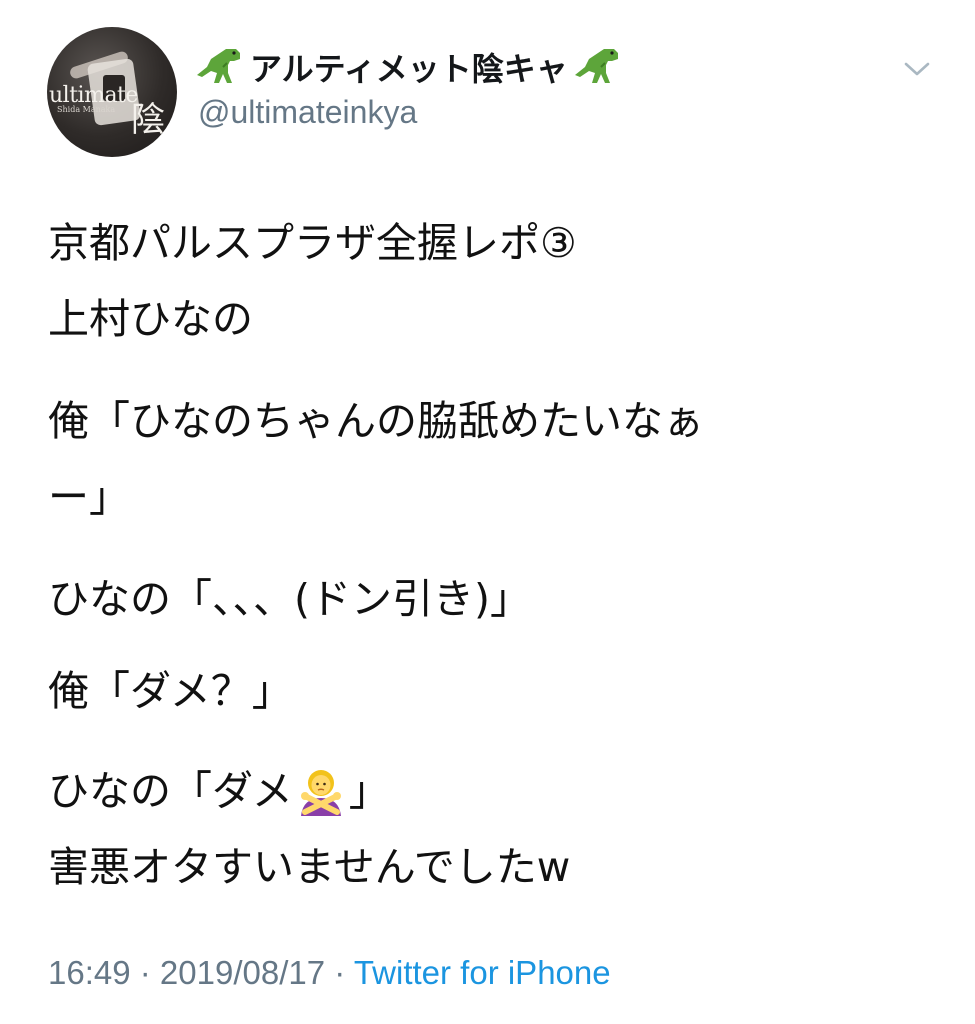  What do you see at coordinates (150, 319) in the screenshot?
I see `tweet-text-line: 上村ひなの` at bounding box center [150, 319].